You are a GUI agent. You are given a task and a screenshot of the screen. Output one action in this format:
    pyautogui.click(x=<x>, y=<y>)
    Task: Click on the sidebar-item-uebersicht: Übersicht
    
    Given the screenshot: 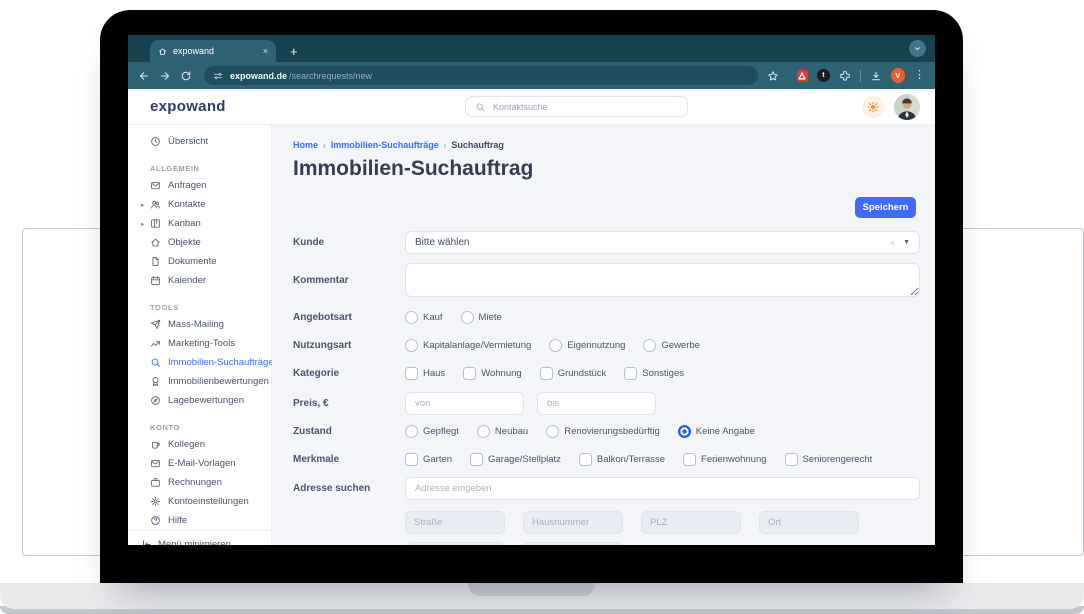 What is the action you would take?
    pyautogui.click(x=199, y=141)
    